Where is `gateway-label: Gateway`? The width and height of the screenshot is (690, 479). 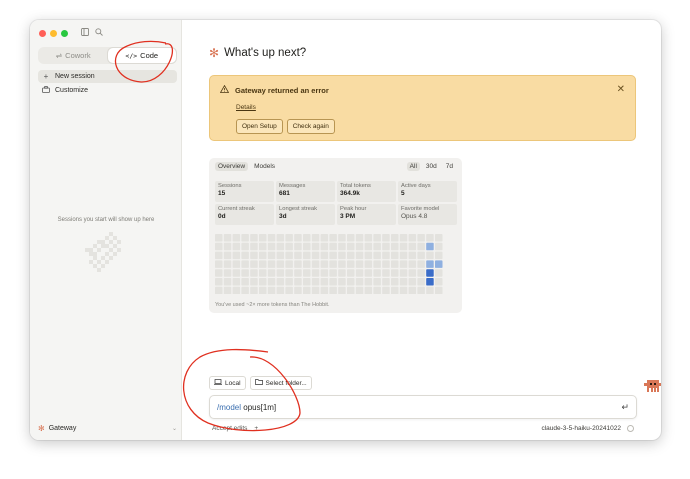 gateway-label: Gateway is located at coordinates (62, 428).